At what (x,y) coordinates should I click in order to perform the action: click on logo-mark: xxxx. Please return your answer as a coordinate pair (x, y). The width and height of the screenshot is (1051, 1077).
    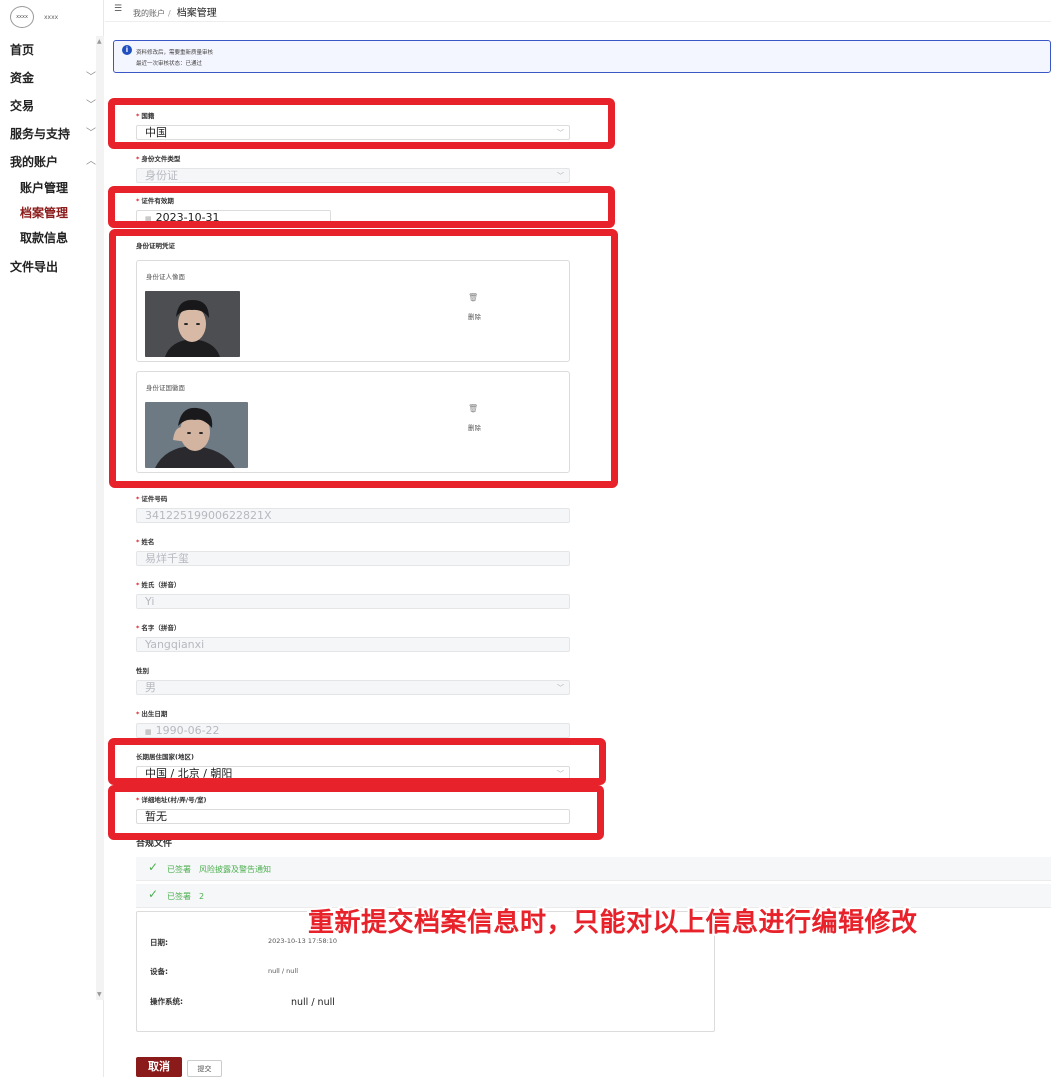
    Looking at the image, I should click on (22, 17).